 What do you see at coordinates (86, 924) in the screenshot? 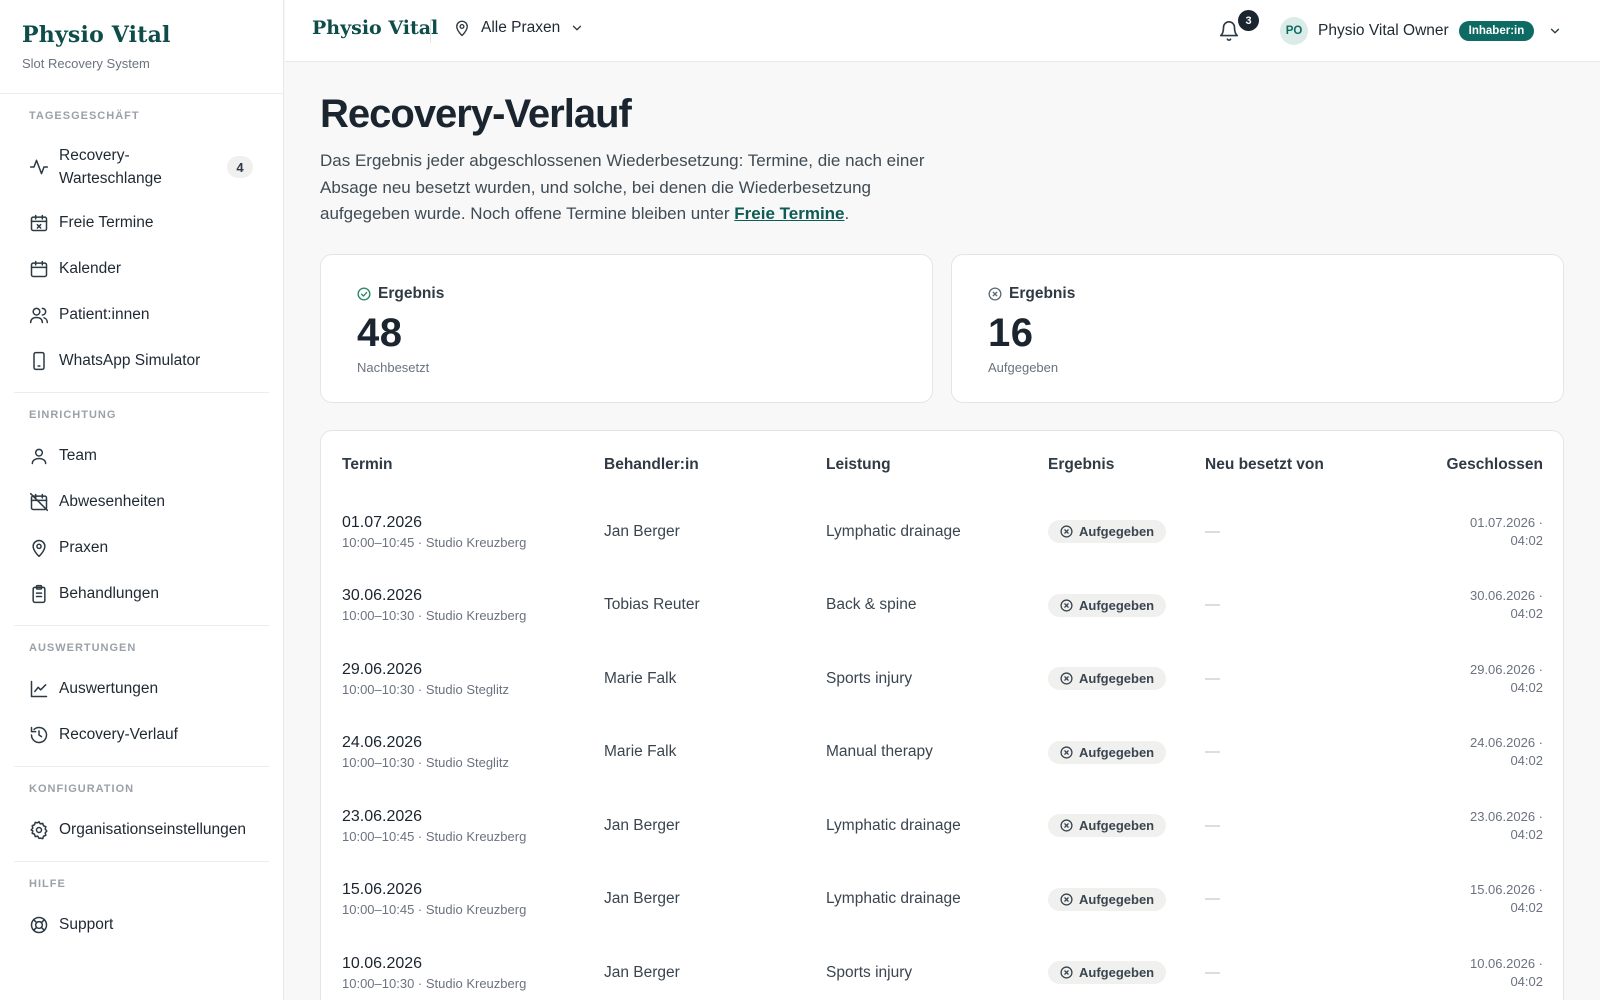
I see `sidebar-item-label: Support` at bounding box center [86, 924].